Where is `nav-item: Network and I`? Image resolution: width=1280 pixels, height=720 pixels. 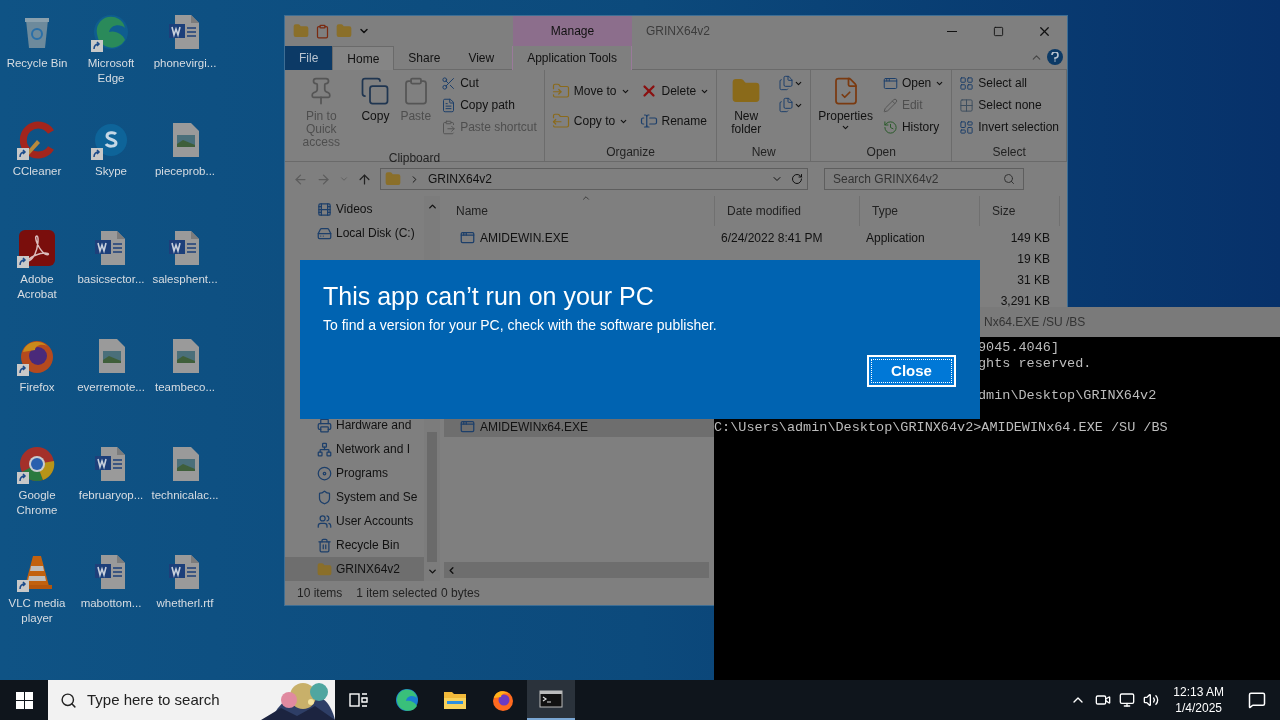
nav-item: Network and I is located at coordinates (354, 449).